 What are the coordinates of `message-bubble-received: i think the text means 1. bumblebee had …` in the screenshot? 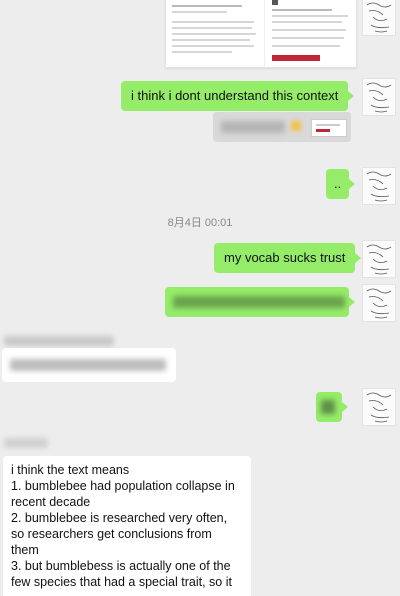 It's located at (127, 526).